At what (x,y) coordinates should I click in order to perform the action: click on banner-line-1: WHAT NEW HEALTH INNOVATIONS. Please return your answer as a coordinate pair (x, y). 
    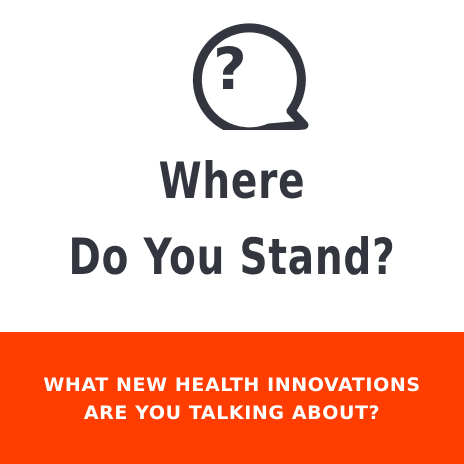
    Looking at the image, I should click on (232, 385).